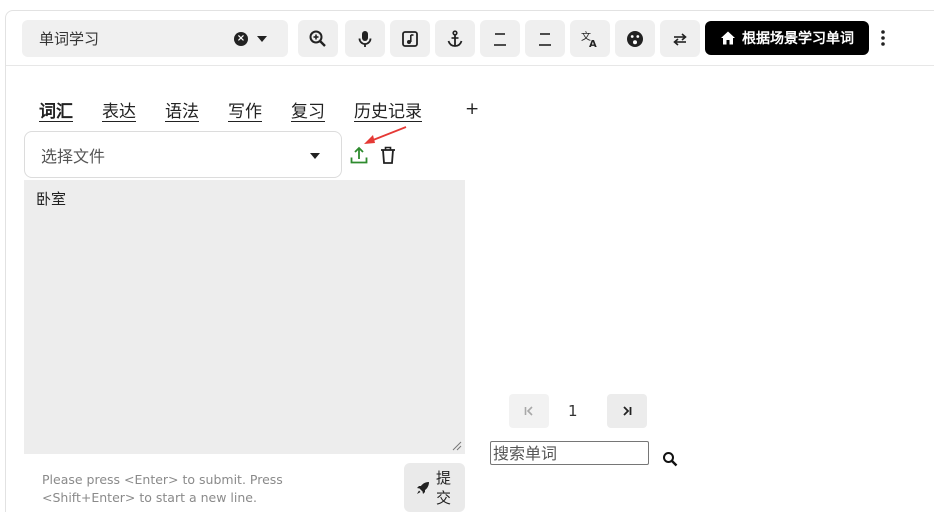 This screenshot has height=512, width=934. What do you see at coordinates (183, 154) in the screenshot?
I see `file-select: 选择文件` at bounding box center [183, 154].